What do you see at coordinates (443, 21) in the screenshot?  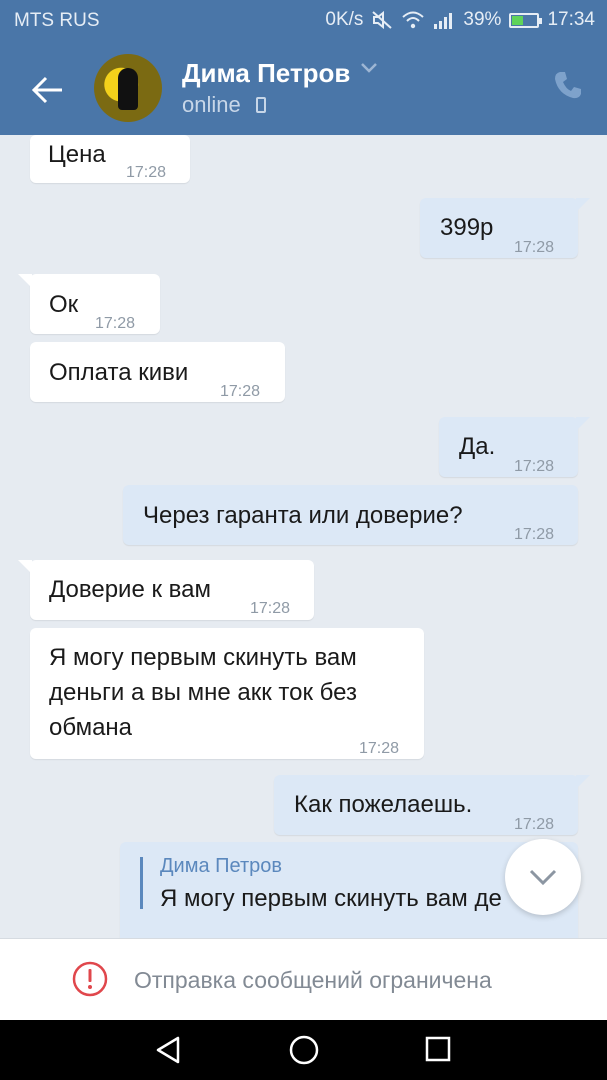 I see `signal-icon` at bounding box center [443, 21].